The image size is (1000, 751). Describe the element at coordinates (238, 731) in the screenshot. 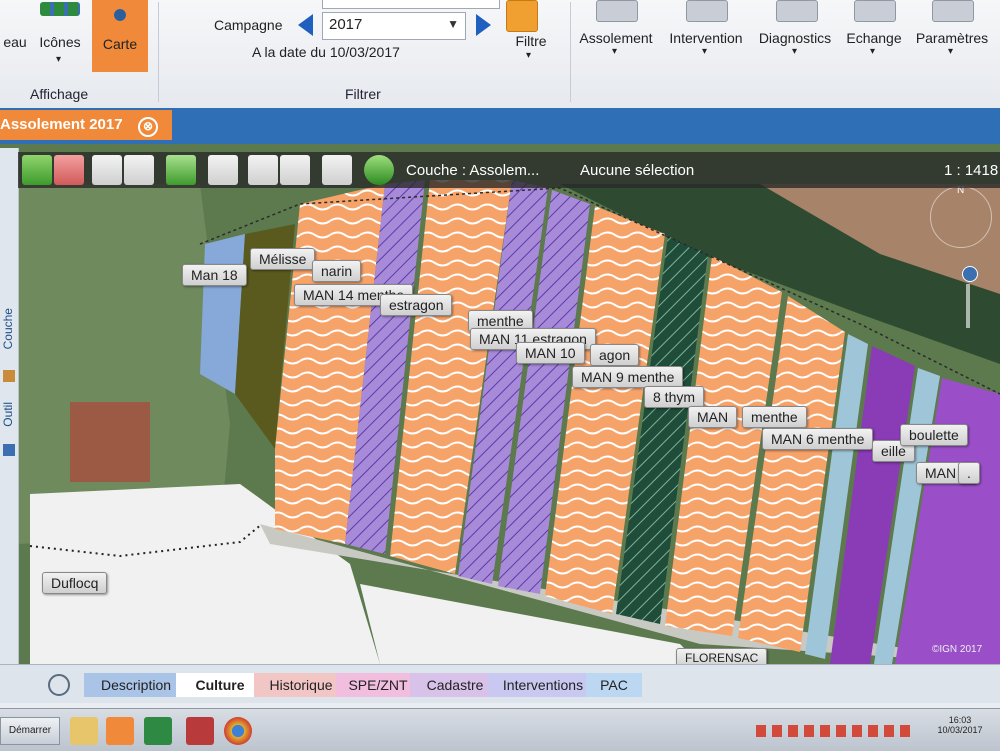

I see `chrome-icon` at that location.